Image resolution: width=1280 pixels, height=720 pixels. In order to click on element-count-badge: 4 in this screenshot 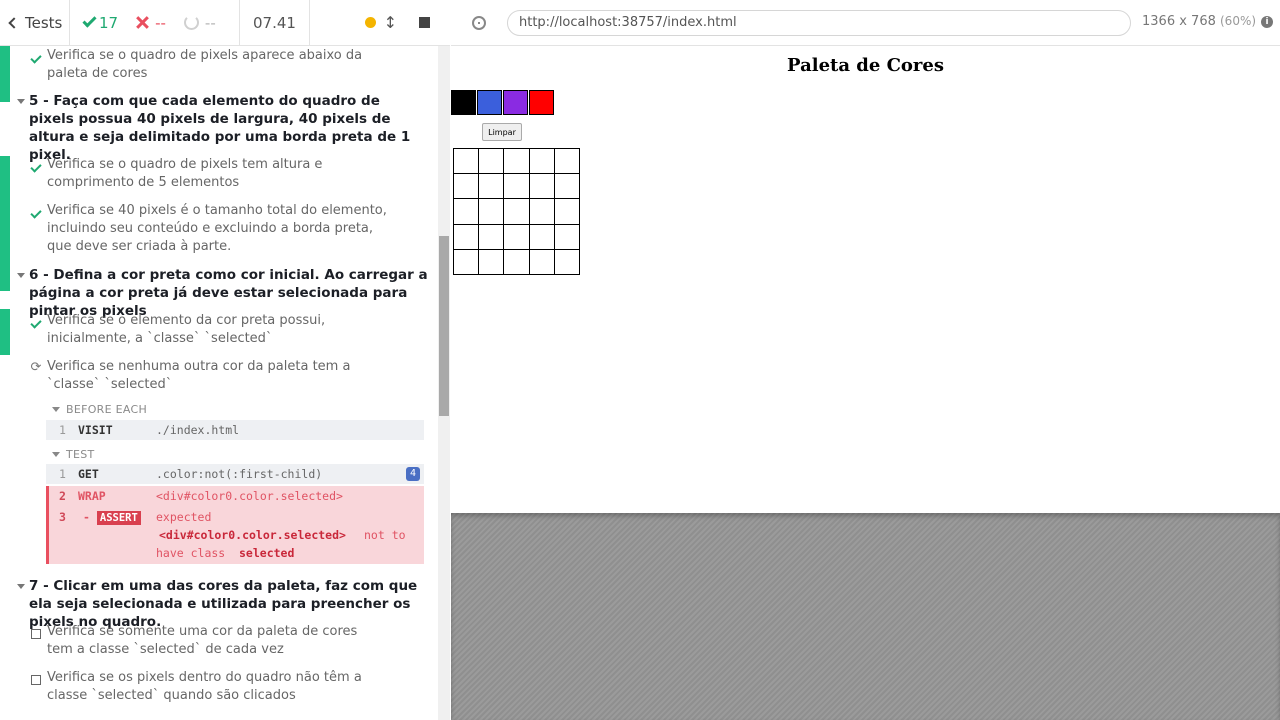, I will do `click(412, 474)`.